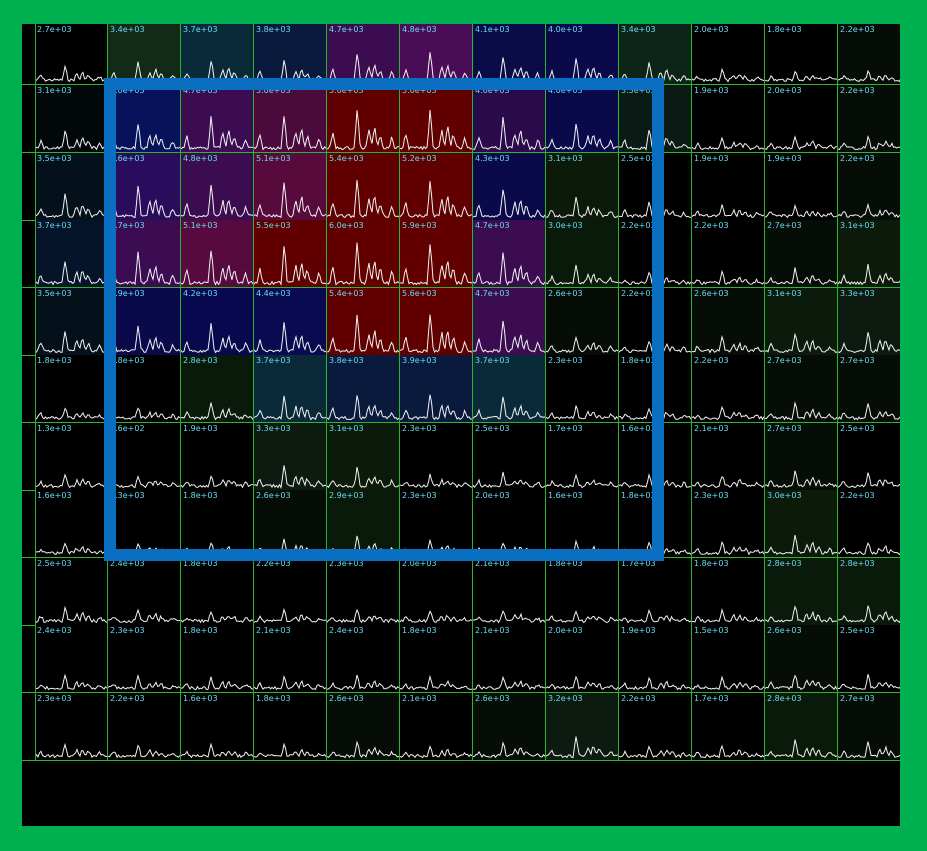 The image size is (927, 851). I want to click on spectrum-cell: 4.8e+03, so click(436, 54).